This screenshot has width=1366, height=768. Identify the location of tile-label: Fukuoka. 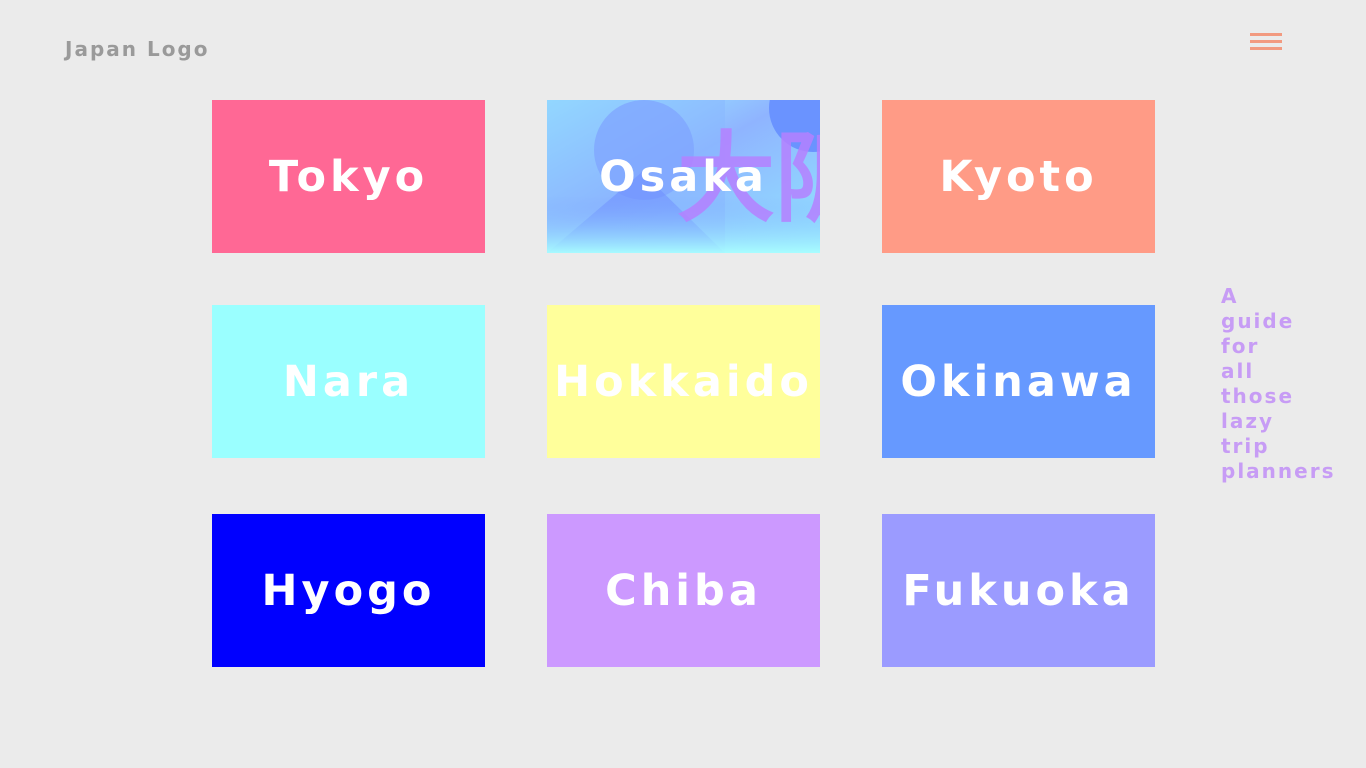
(1018, 590).